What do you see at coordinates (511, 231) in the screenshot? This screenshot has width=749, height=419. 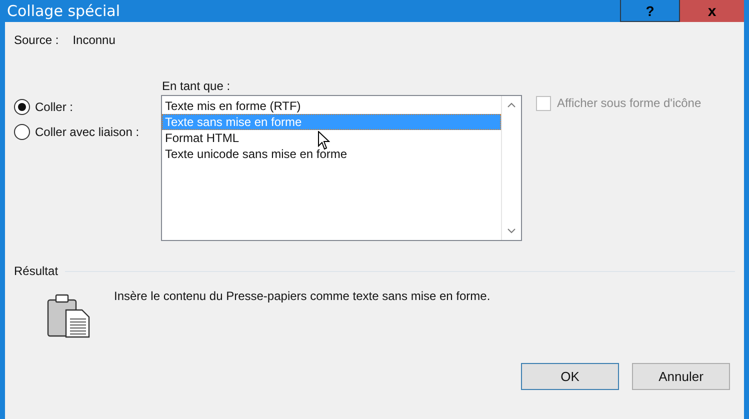 I see `scroll-down-icon` at bounding box center [511, 231].